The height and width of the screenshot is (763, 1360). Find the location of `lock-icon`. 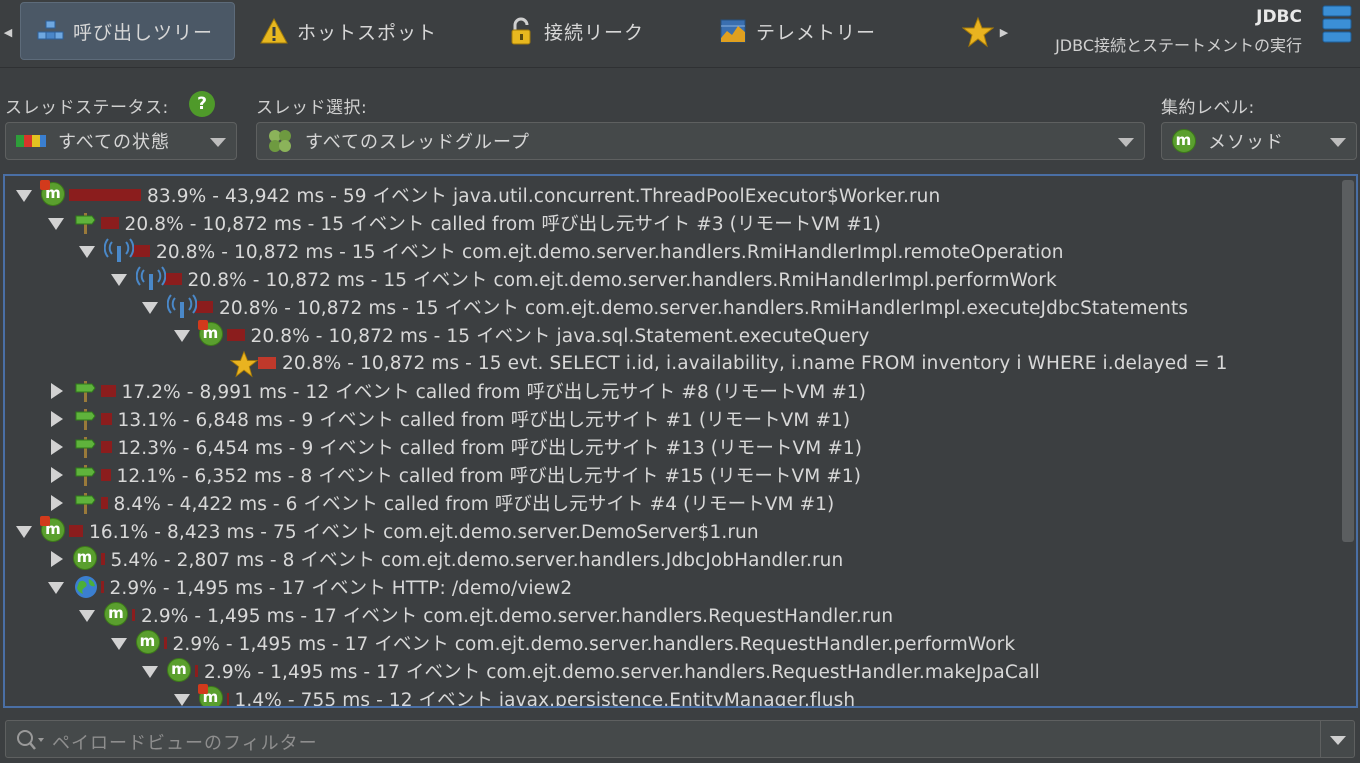

lock-icon is located at coordinates (521, 31).